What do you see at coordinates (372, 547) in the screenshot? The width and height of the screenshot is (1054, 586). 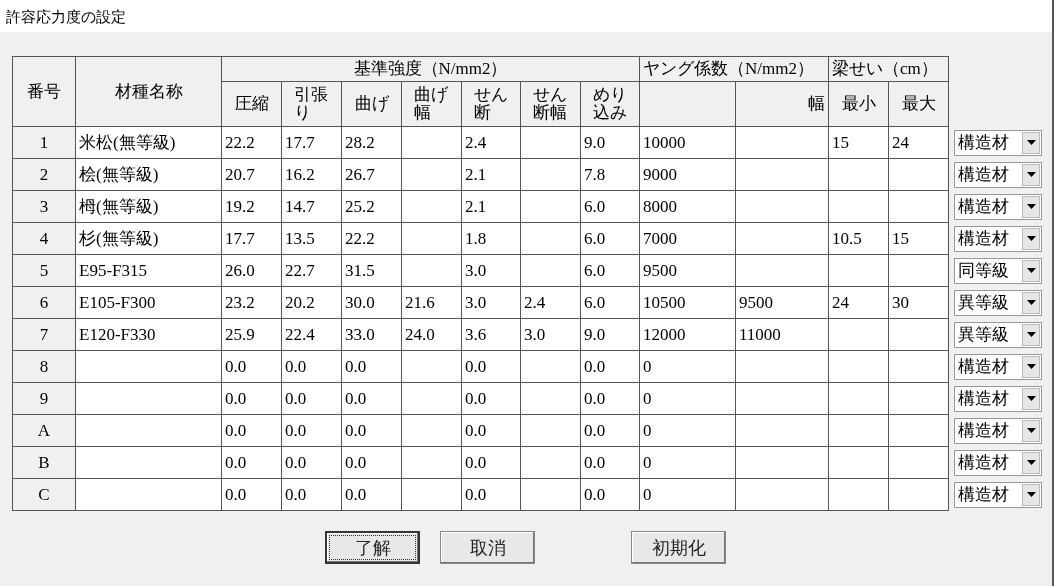 I see `dialog-button: 了解` at bounding box center [372, 547].